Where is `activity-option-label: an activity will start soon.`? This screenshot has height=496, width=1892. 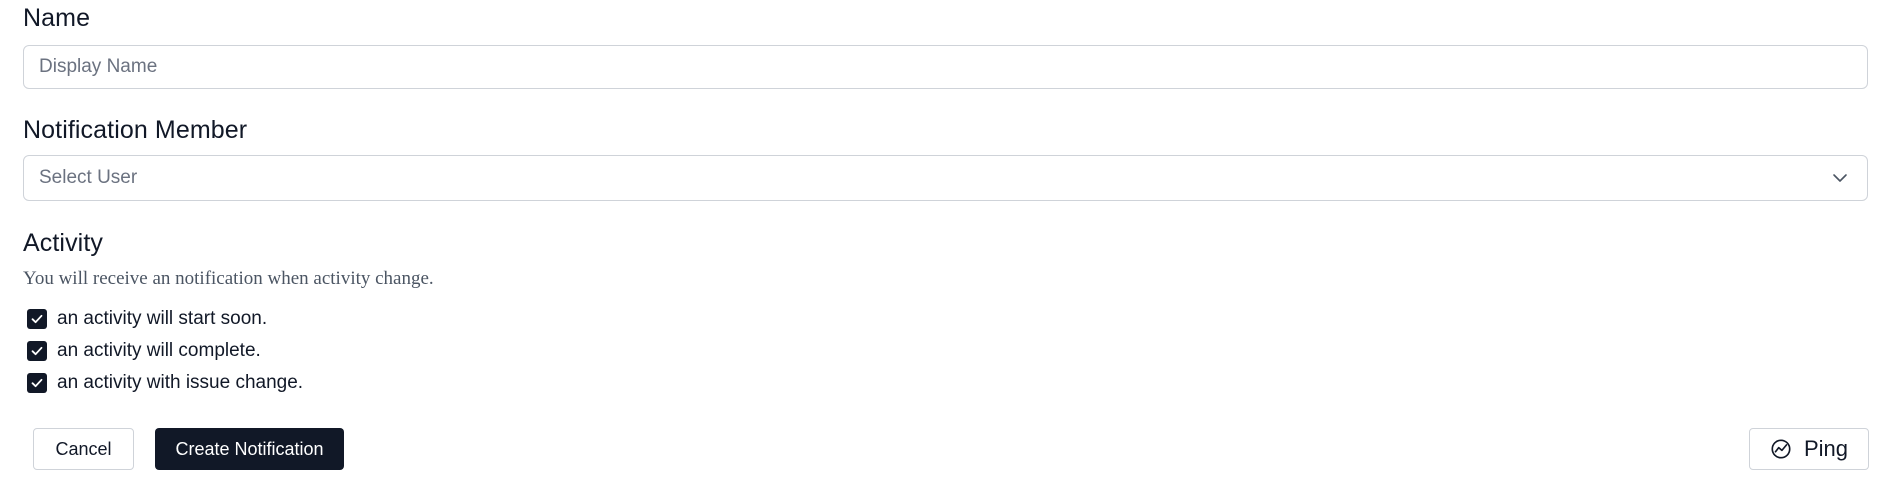 activity-option-label: an activity will start soon. is located at coordinates (162, 318).